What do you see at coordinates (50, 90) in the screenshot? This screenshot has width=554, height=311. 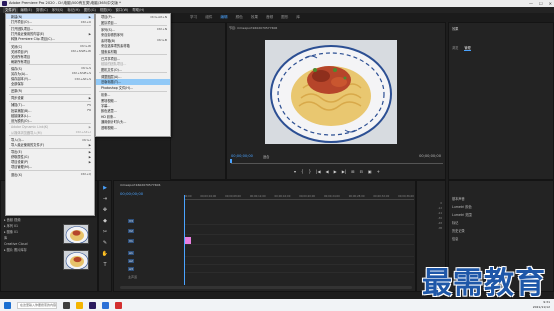 I see `file-menu-item: 还原(R)` at bounding box center [50, 90].